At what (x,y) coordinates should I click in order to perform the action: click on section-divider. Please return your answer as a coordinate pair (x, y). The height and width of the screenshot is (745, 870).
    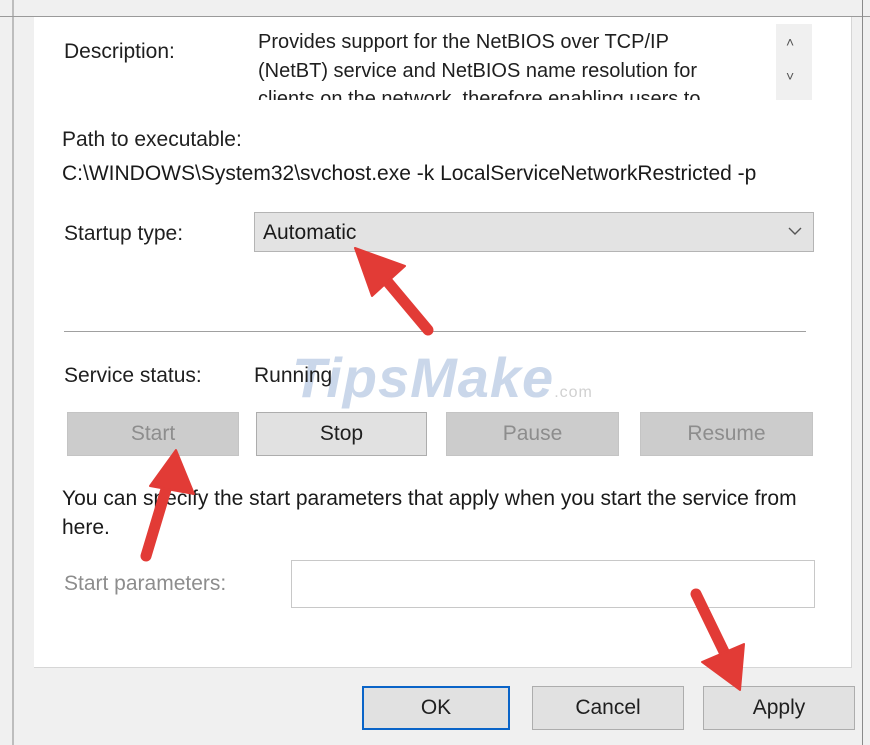
    Looking at the image, I should click on (435, 331).